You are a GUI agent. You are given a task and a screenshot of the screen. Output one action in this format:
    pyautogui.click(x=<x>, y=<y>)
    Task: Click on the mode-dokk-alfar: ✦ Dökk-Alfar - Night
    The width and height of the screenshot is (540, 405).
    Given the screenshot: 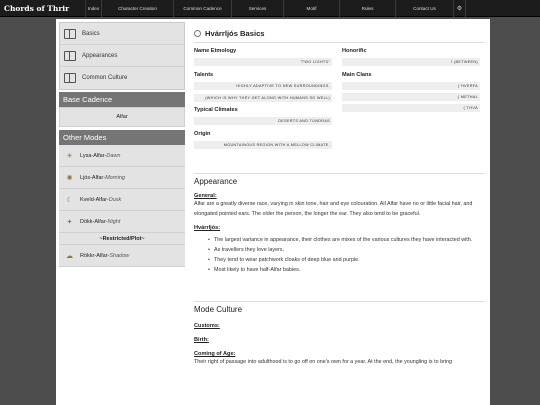 What is the action you would take?
    pyautogui.click(x=122, y=222)
    